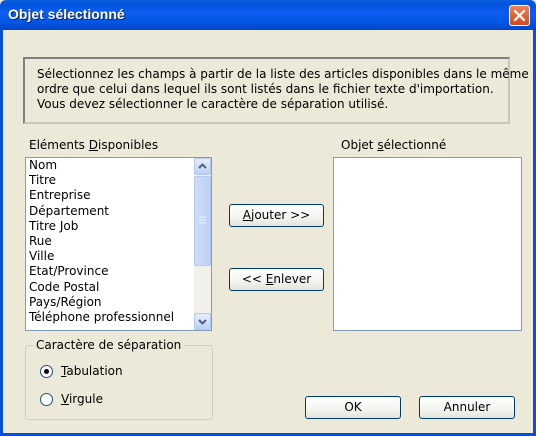  I want to click on tabulation-label: Tabulation, so click(92, 371).